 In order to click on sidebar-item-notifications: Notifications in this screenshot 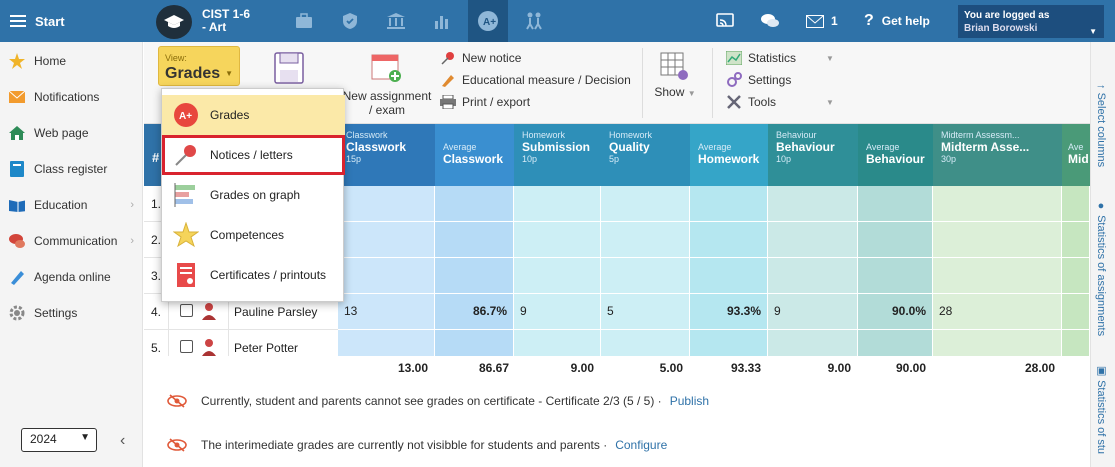, I will do `click(71, 97)`.